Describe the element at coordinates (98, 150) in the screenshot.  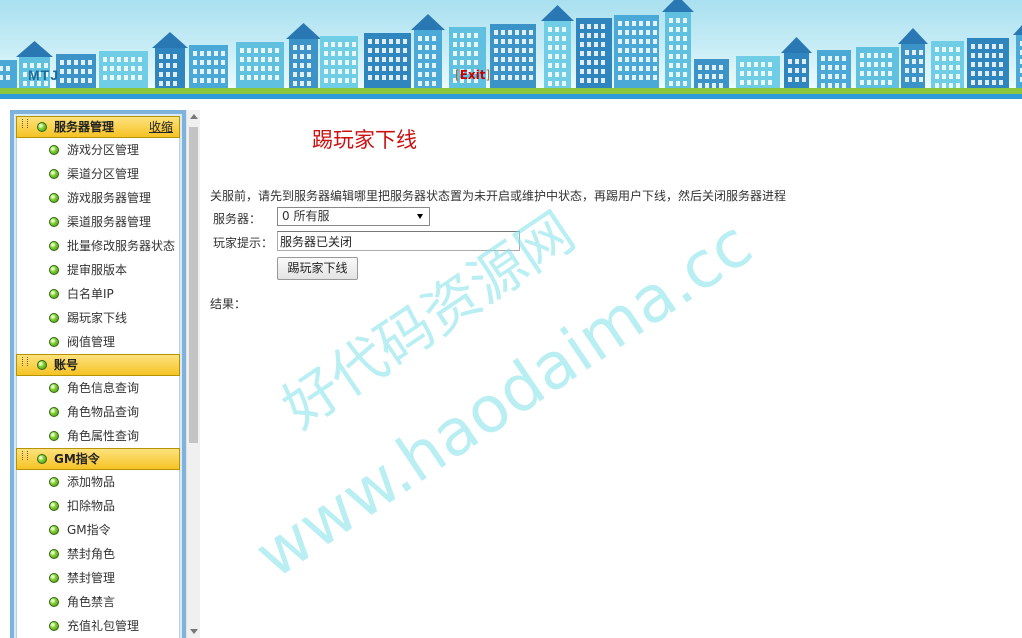
I see `sidebar-item-game-zone: 游戏分区管理` at that location.